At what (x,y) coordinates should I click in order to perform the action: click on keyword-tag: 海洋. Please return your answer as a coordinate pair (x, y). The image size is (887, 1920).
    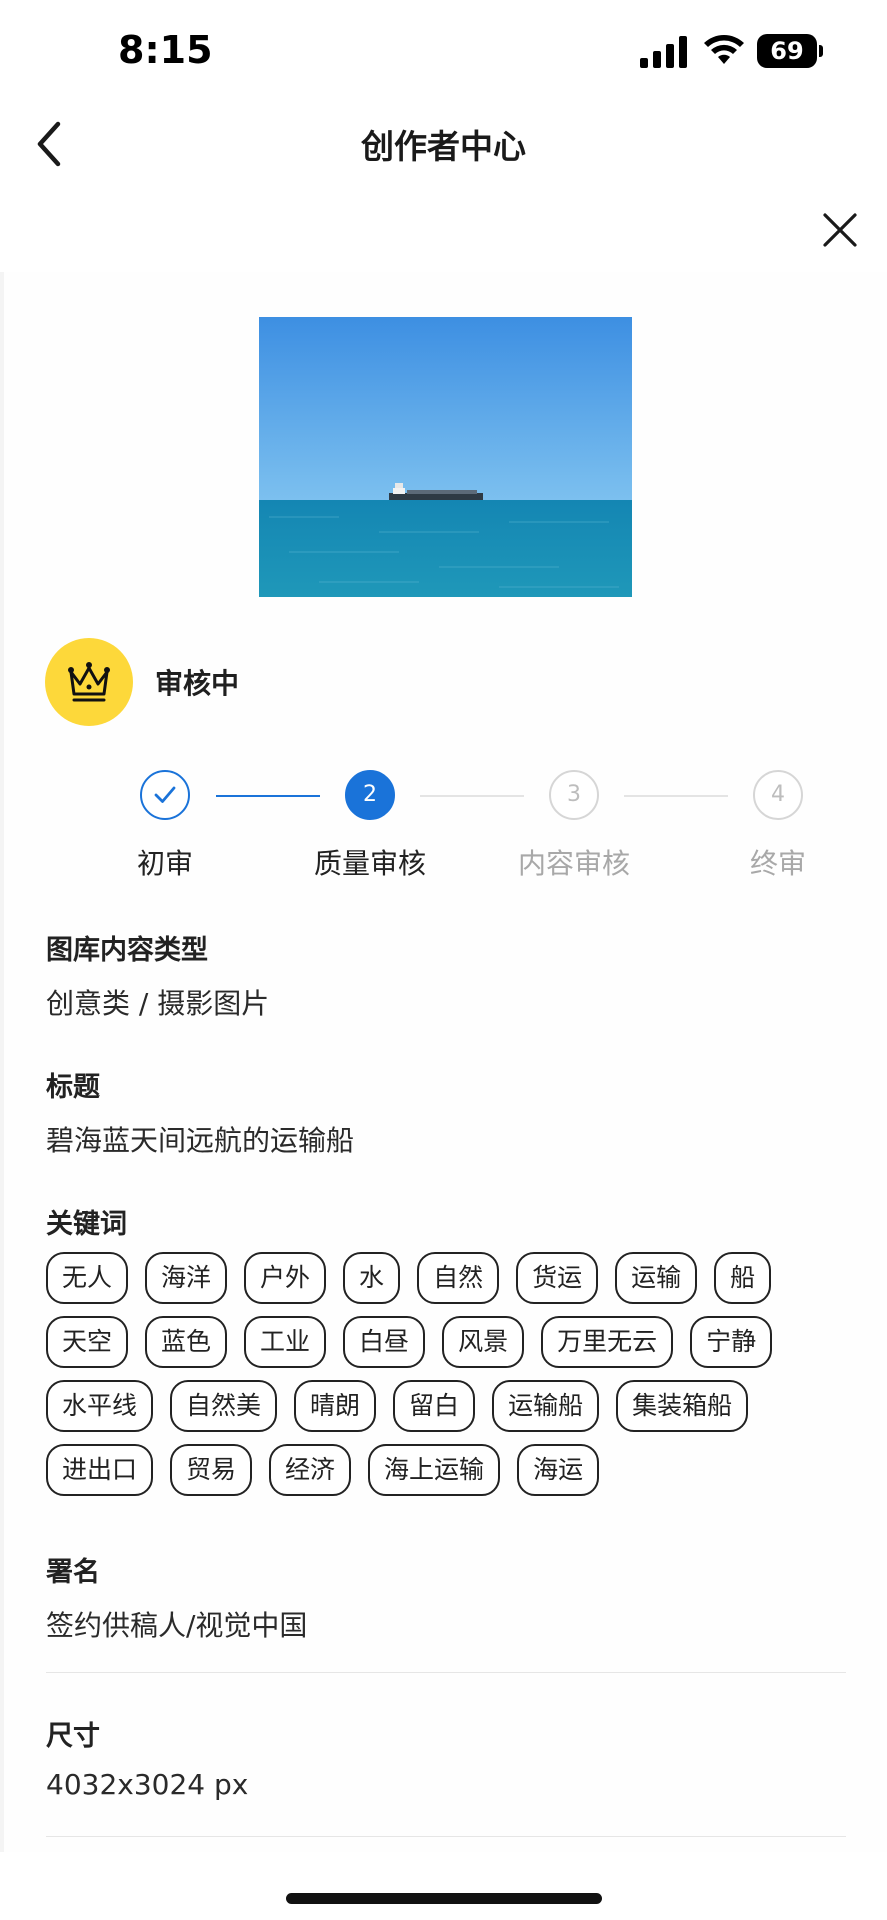
    Looking at the image, I should click on (186, 1278).